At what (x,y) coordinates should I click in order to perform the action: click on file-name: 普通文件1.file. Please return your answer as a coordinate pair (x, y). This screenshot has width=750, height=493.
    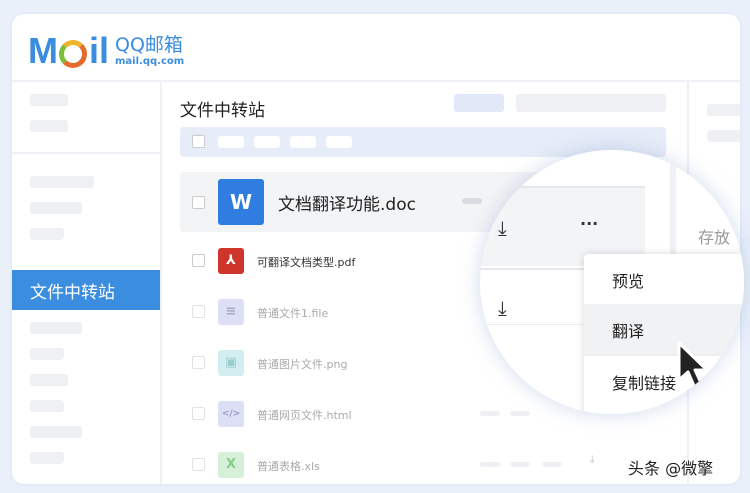
    Looking at the image, I should click on (293, 313).